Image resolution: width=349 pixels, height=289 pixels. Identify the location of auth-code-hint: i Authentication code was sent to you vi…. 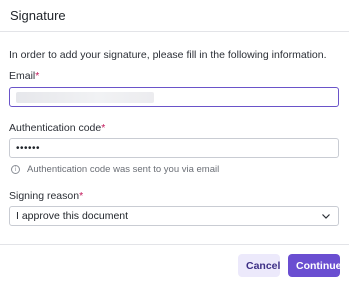
(115, 169).